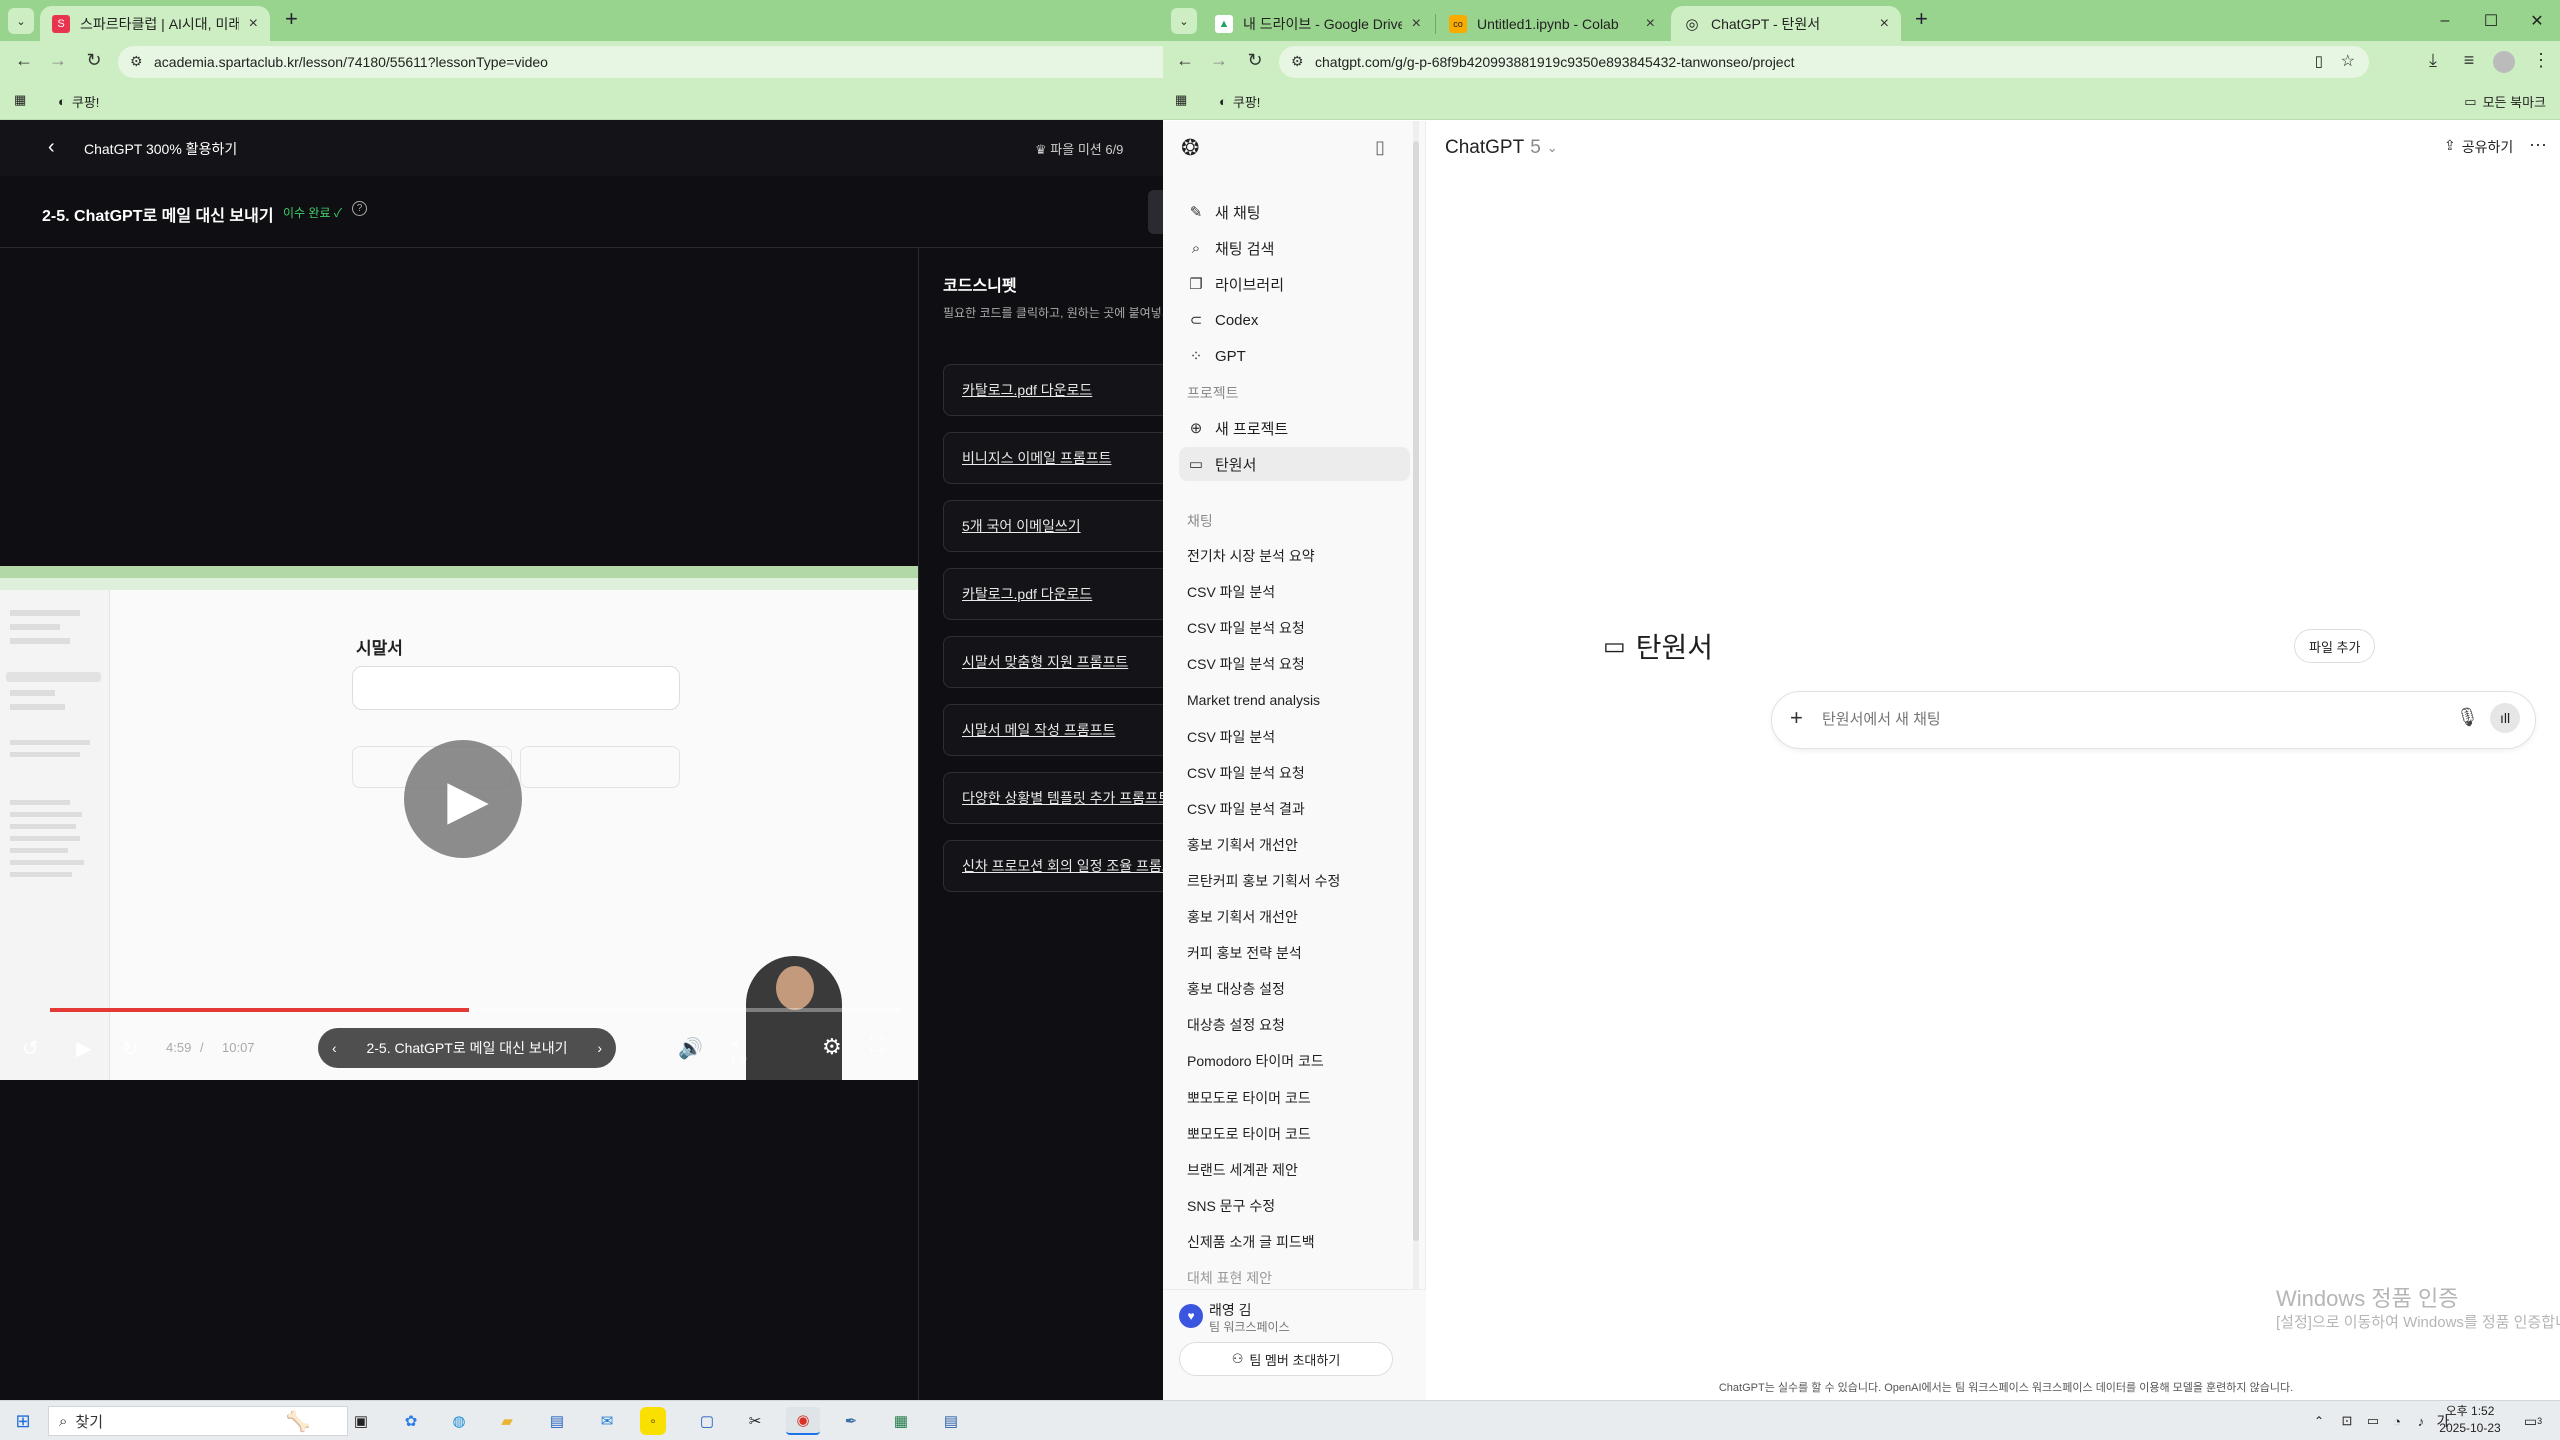 This screenshot has height=1440, width=2560. Describe the element at coordinates (557, 1421) in the screenshot. I see `store-icon: ▤` at that location.